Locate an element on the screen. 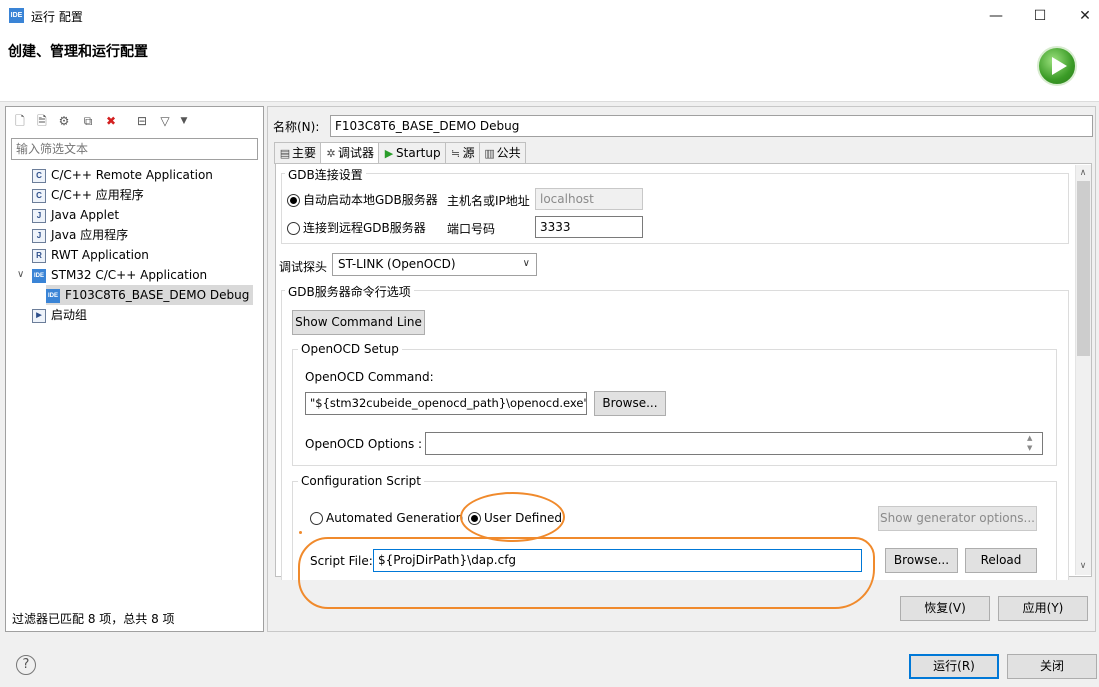 The width and height of the screenshot is (1099, 687). automated-generation-label: Automated Generation is located at coordinates (395, 518).